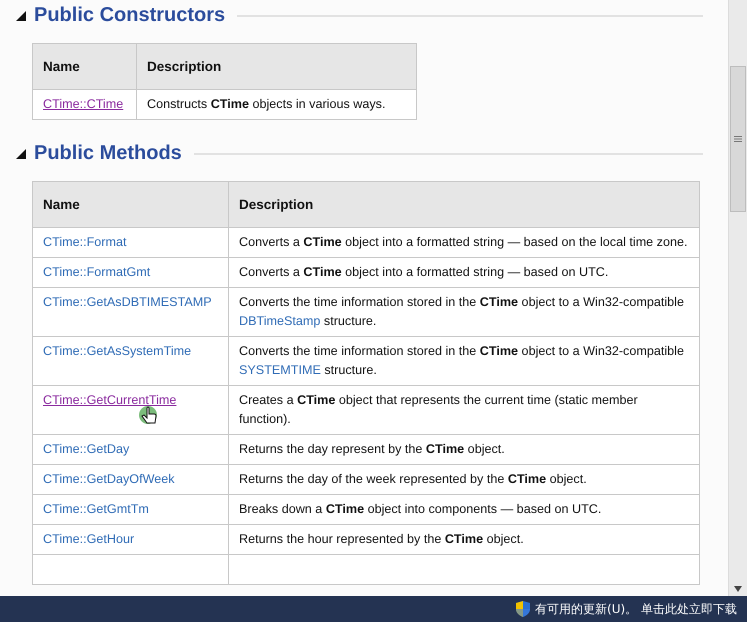 This screenshot has height=622, width=747. What do you see at coordinates (280, 370) in the screenshot?
I see `link: SYSTEMTIME` at bounding box center [280, 370].